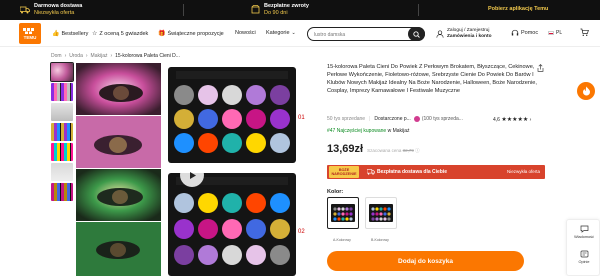 This screenshot has height=276, width=600. I want to click on bestseller-rank: #47 Najczęściej kupowane w Makijaż, so click(368, 131).